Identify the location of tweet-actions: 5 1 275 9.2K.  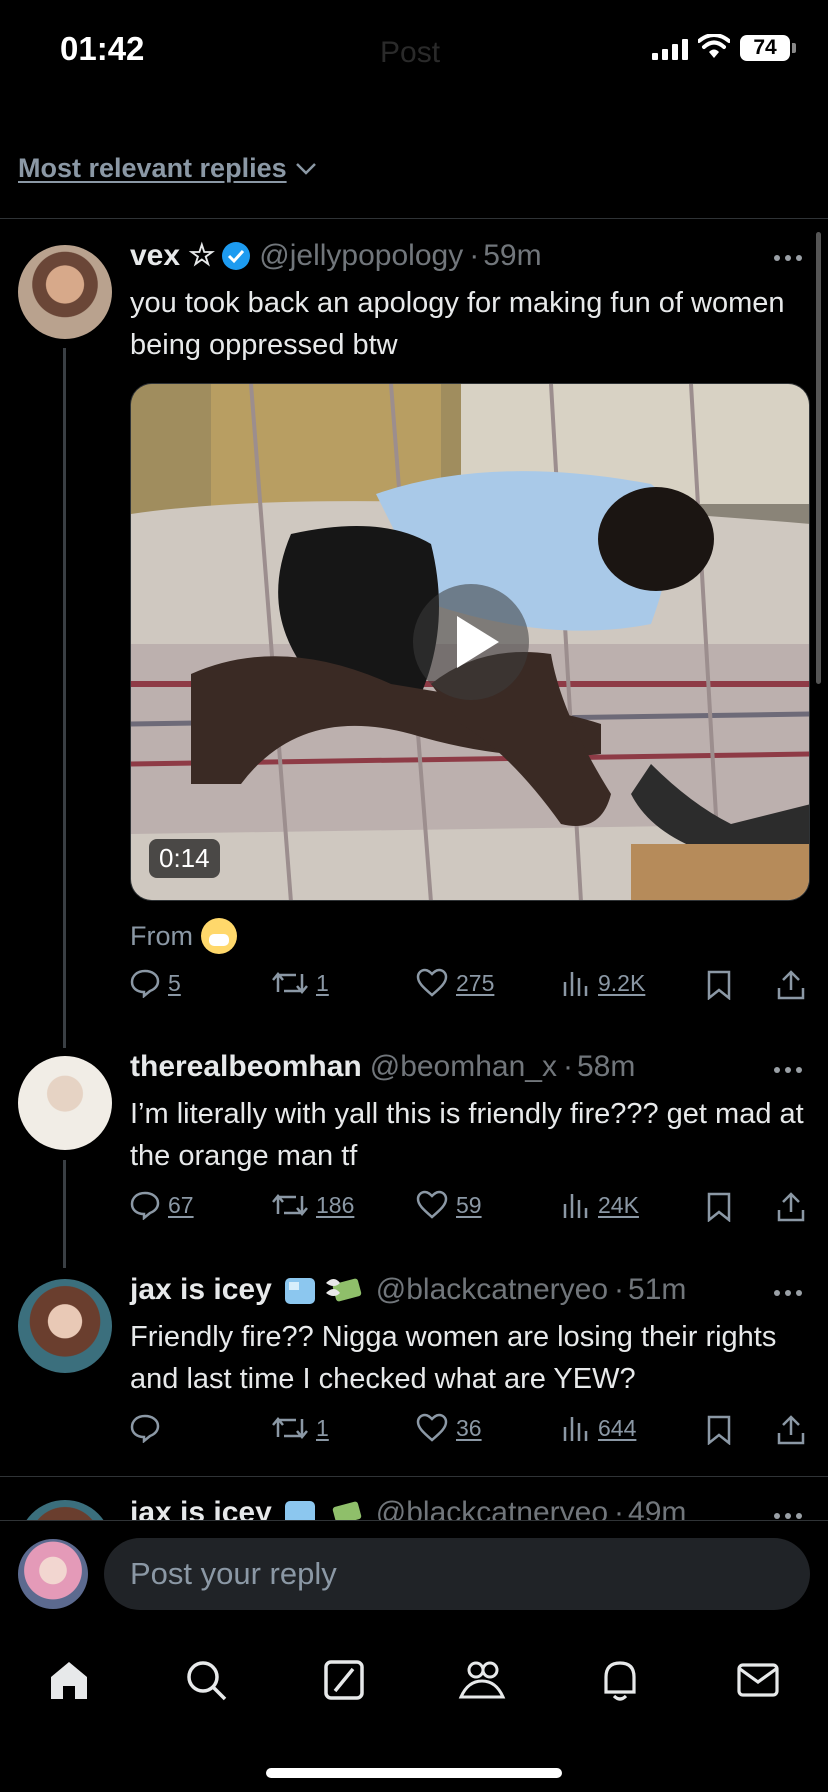
(470, 988).